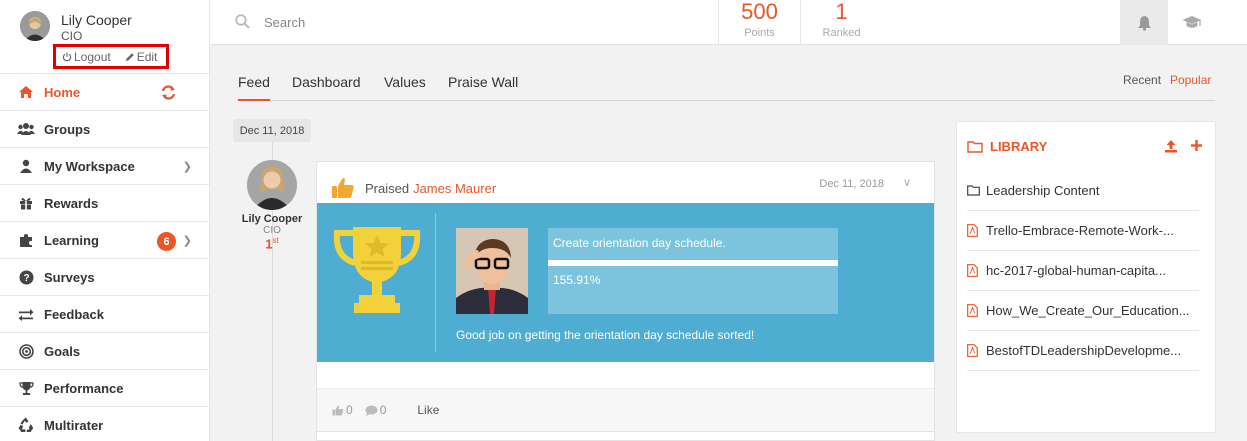  What do you see at coordinates (1142, 80) in the screenshot?
I see `sort-recent: Recent` at bounding box center [1142, 80].